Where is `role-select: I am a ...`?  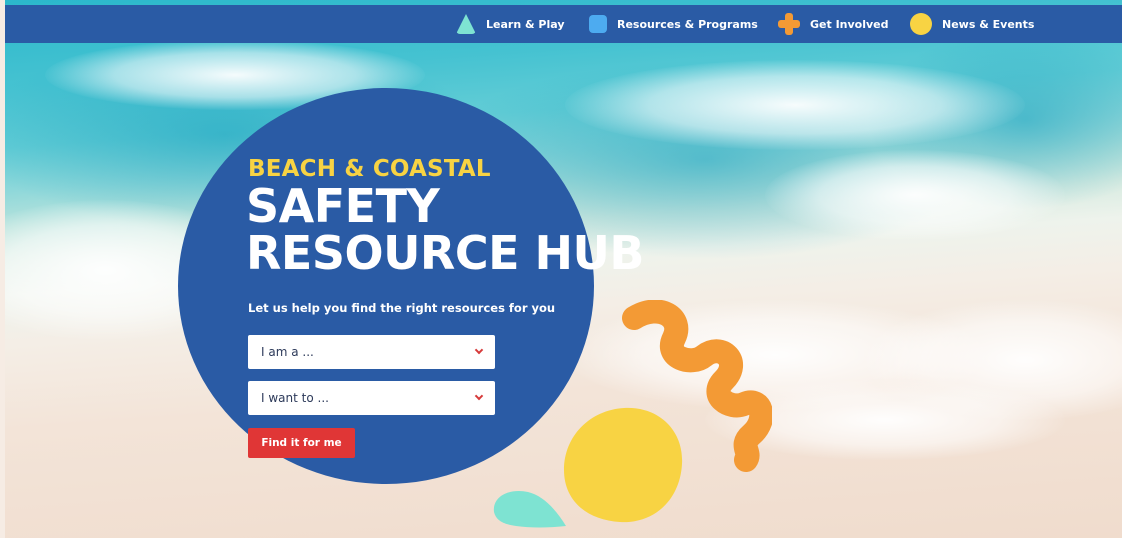 role-select: I am a ... is located at coordinates (371, 352).